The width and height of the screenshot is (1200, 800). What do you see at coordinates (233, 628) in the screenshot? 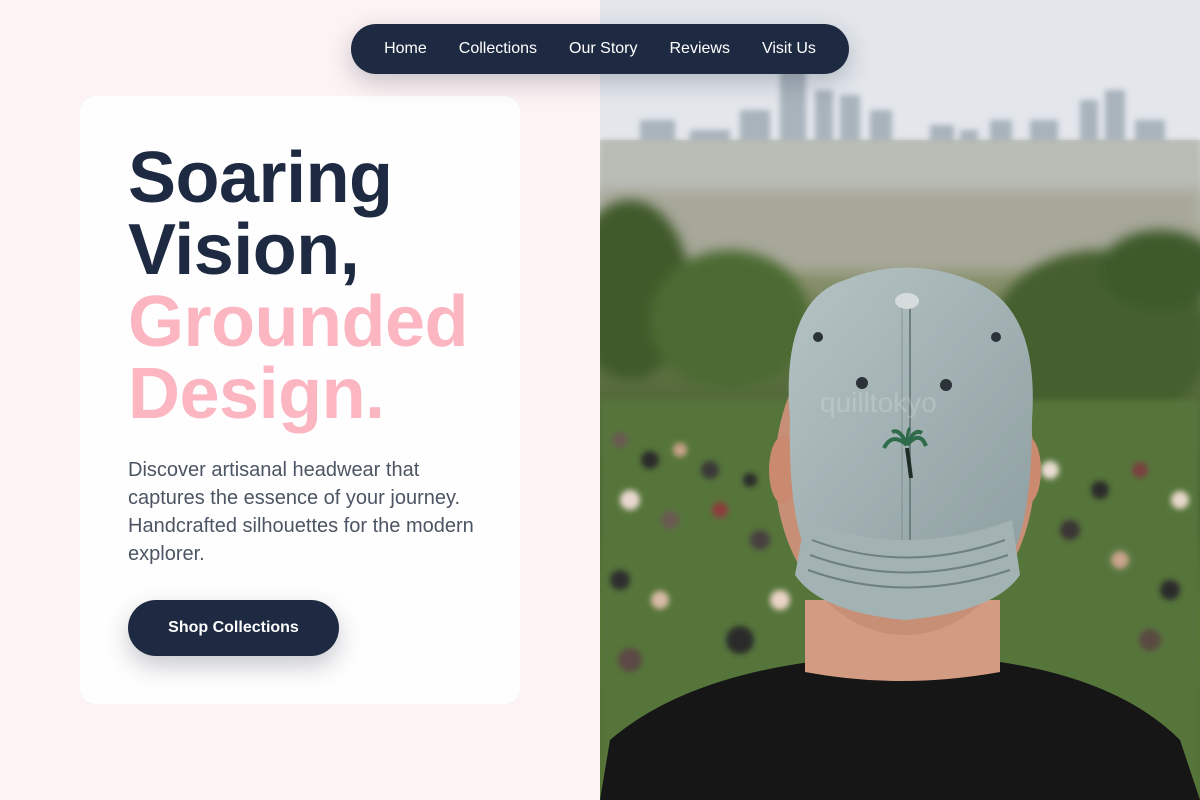
I see `shop-collections-button: Shop Collections` at bounding box center [233, 628].